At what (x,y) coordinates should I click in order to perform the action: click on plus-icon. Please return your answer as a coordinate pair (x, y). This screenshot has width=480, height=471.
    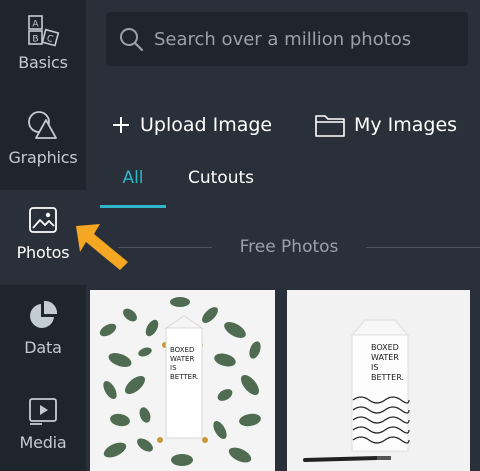
    Looking at the image, I should click on (121, 125).